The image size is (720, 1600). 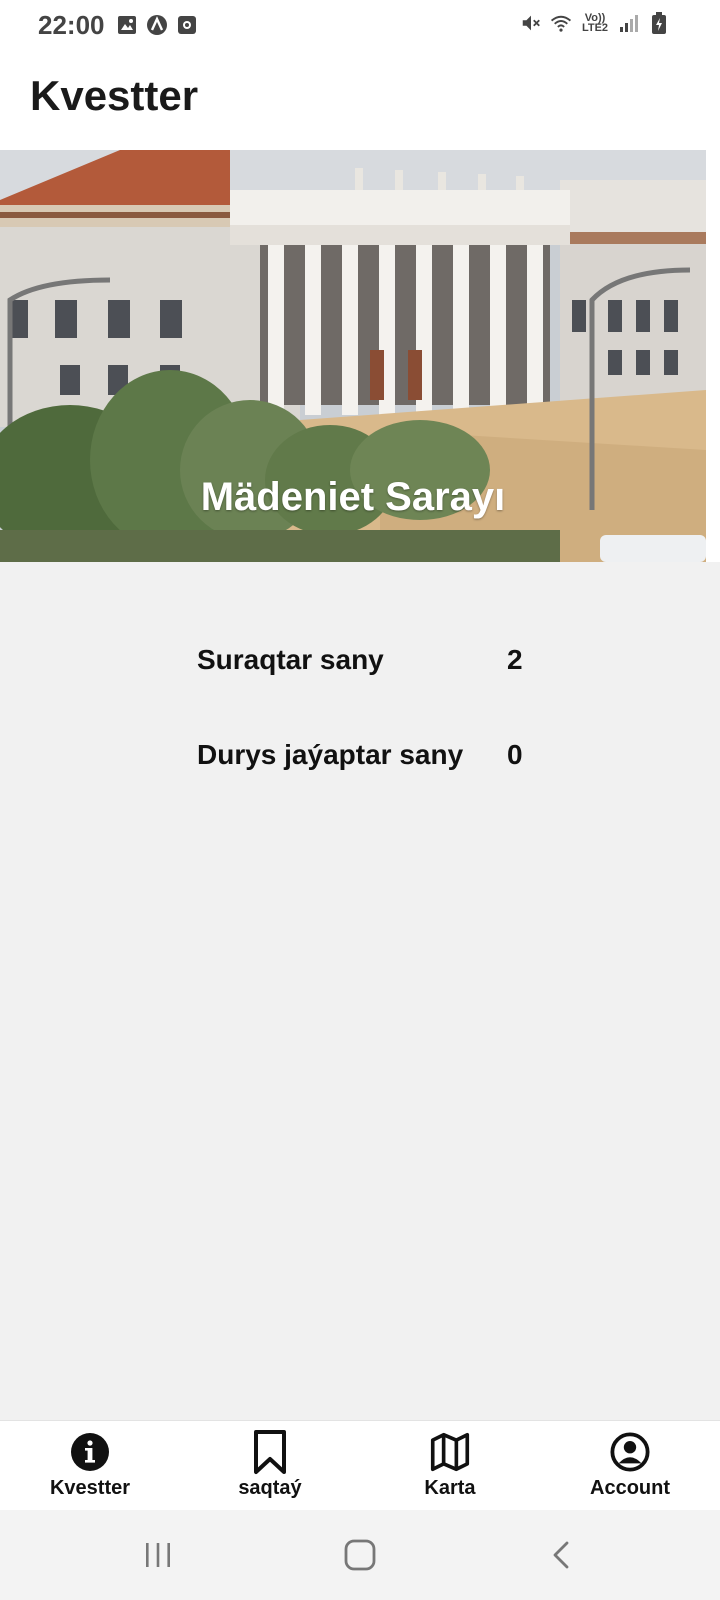 I want to click on stat-label: Suraqtar sany, so click(x=290, y=659).